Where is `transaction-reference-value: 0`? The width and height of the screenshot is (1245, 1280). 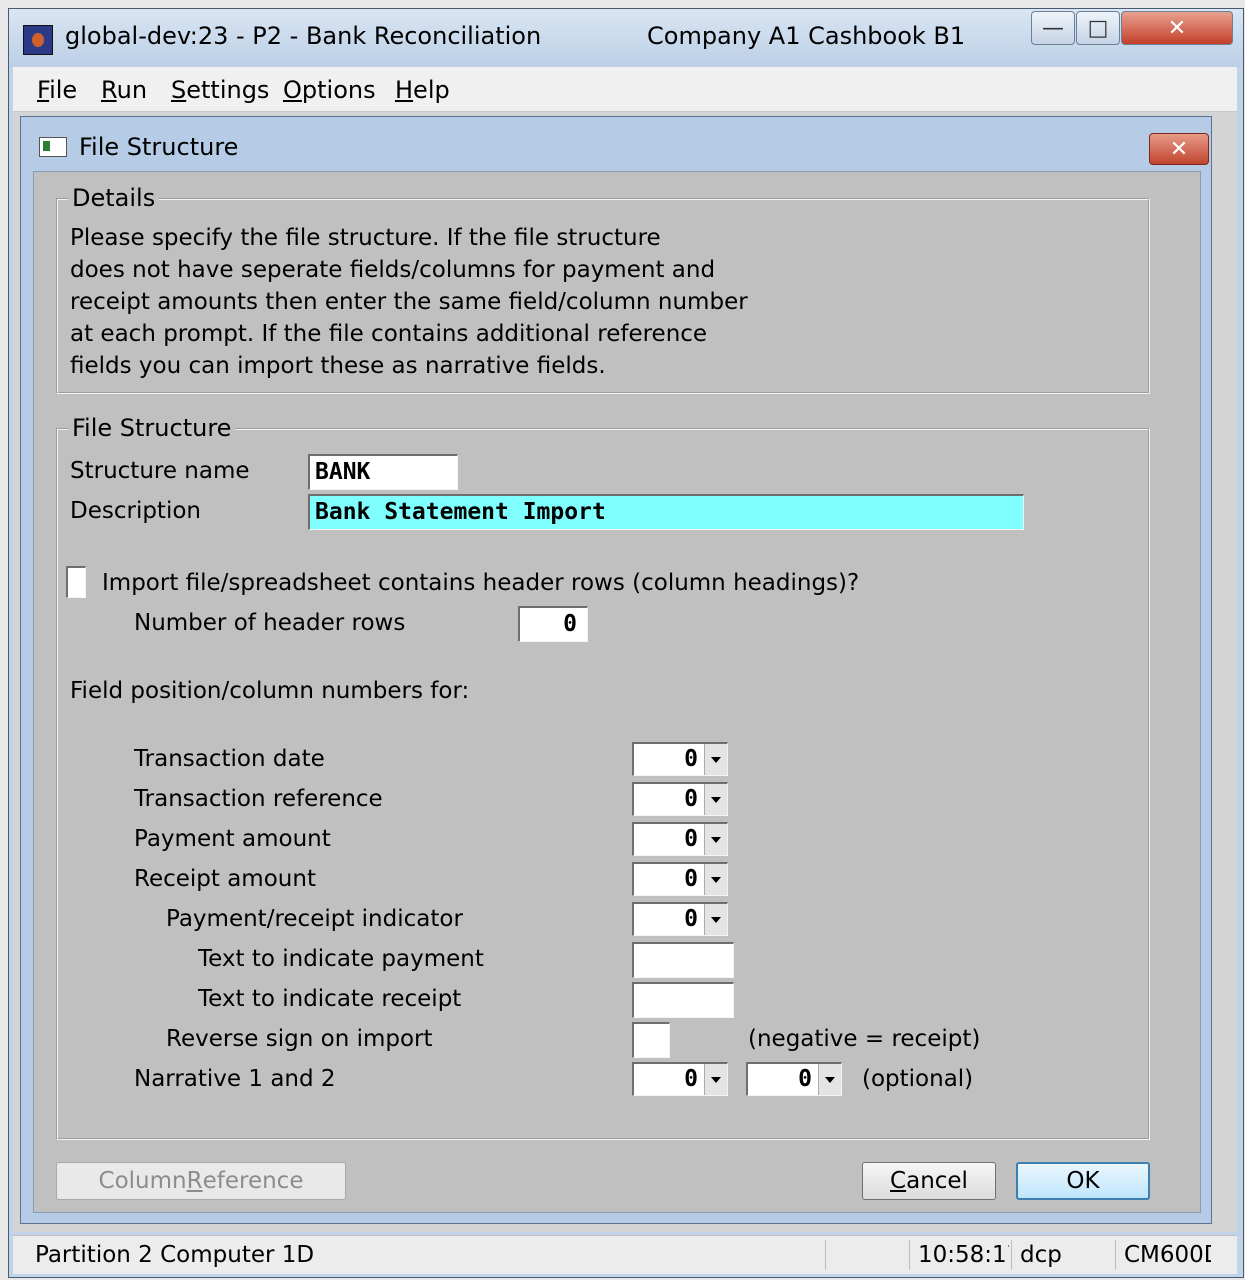
transaction-reference-value: 0 is located at coordinates (691, 799).